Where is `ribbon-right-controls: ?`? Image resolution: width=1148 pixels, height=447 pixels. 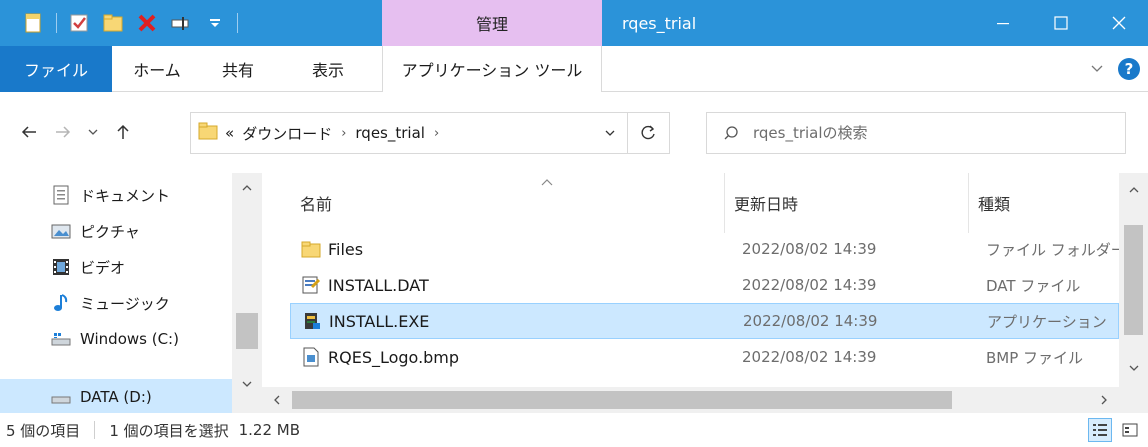 ribbon-right-controls: ? is located at coordinates (1119, 69).